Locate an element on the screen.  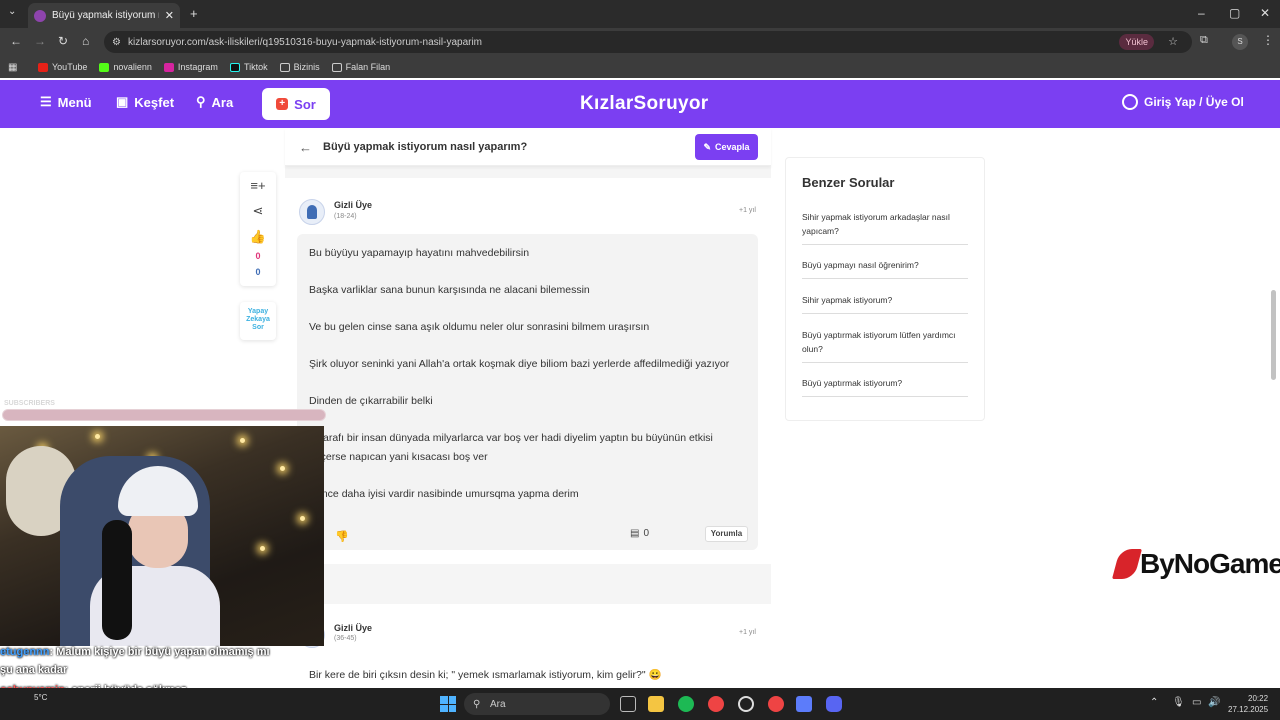
browser-tab-active: Büyü yapmak istiyorum nasıl ya ✕ is located at coordinates (104, 15).